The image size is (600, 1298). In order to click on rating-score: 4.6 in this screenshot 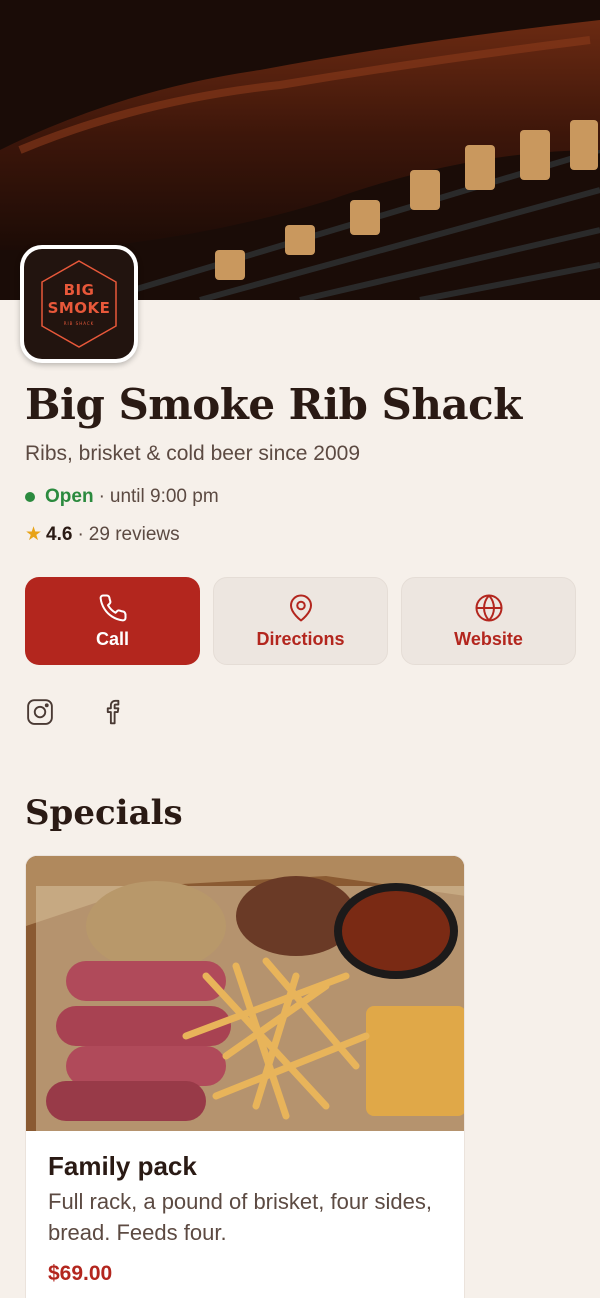, I will do `click(59, 534)`.